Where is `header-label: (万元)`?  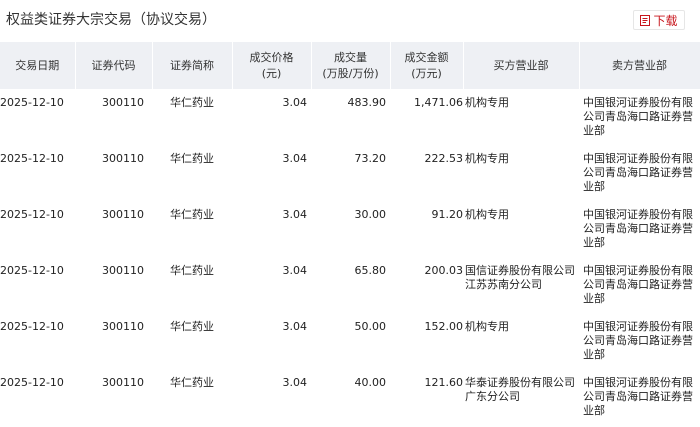
header-label: (万元) is located at coordinates (426, 73).